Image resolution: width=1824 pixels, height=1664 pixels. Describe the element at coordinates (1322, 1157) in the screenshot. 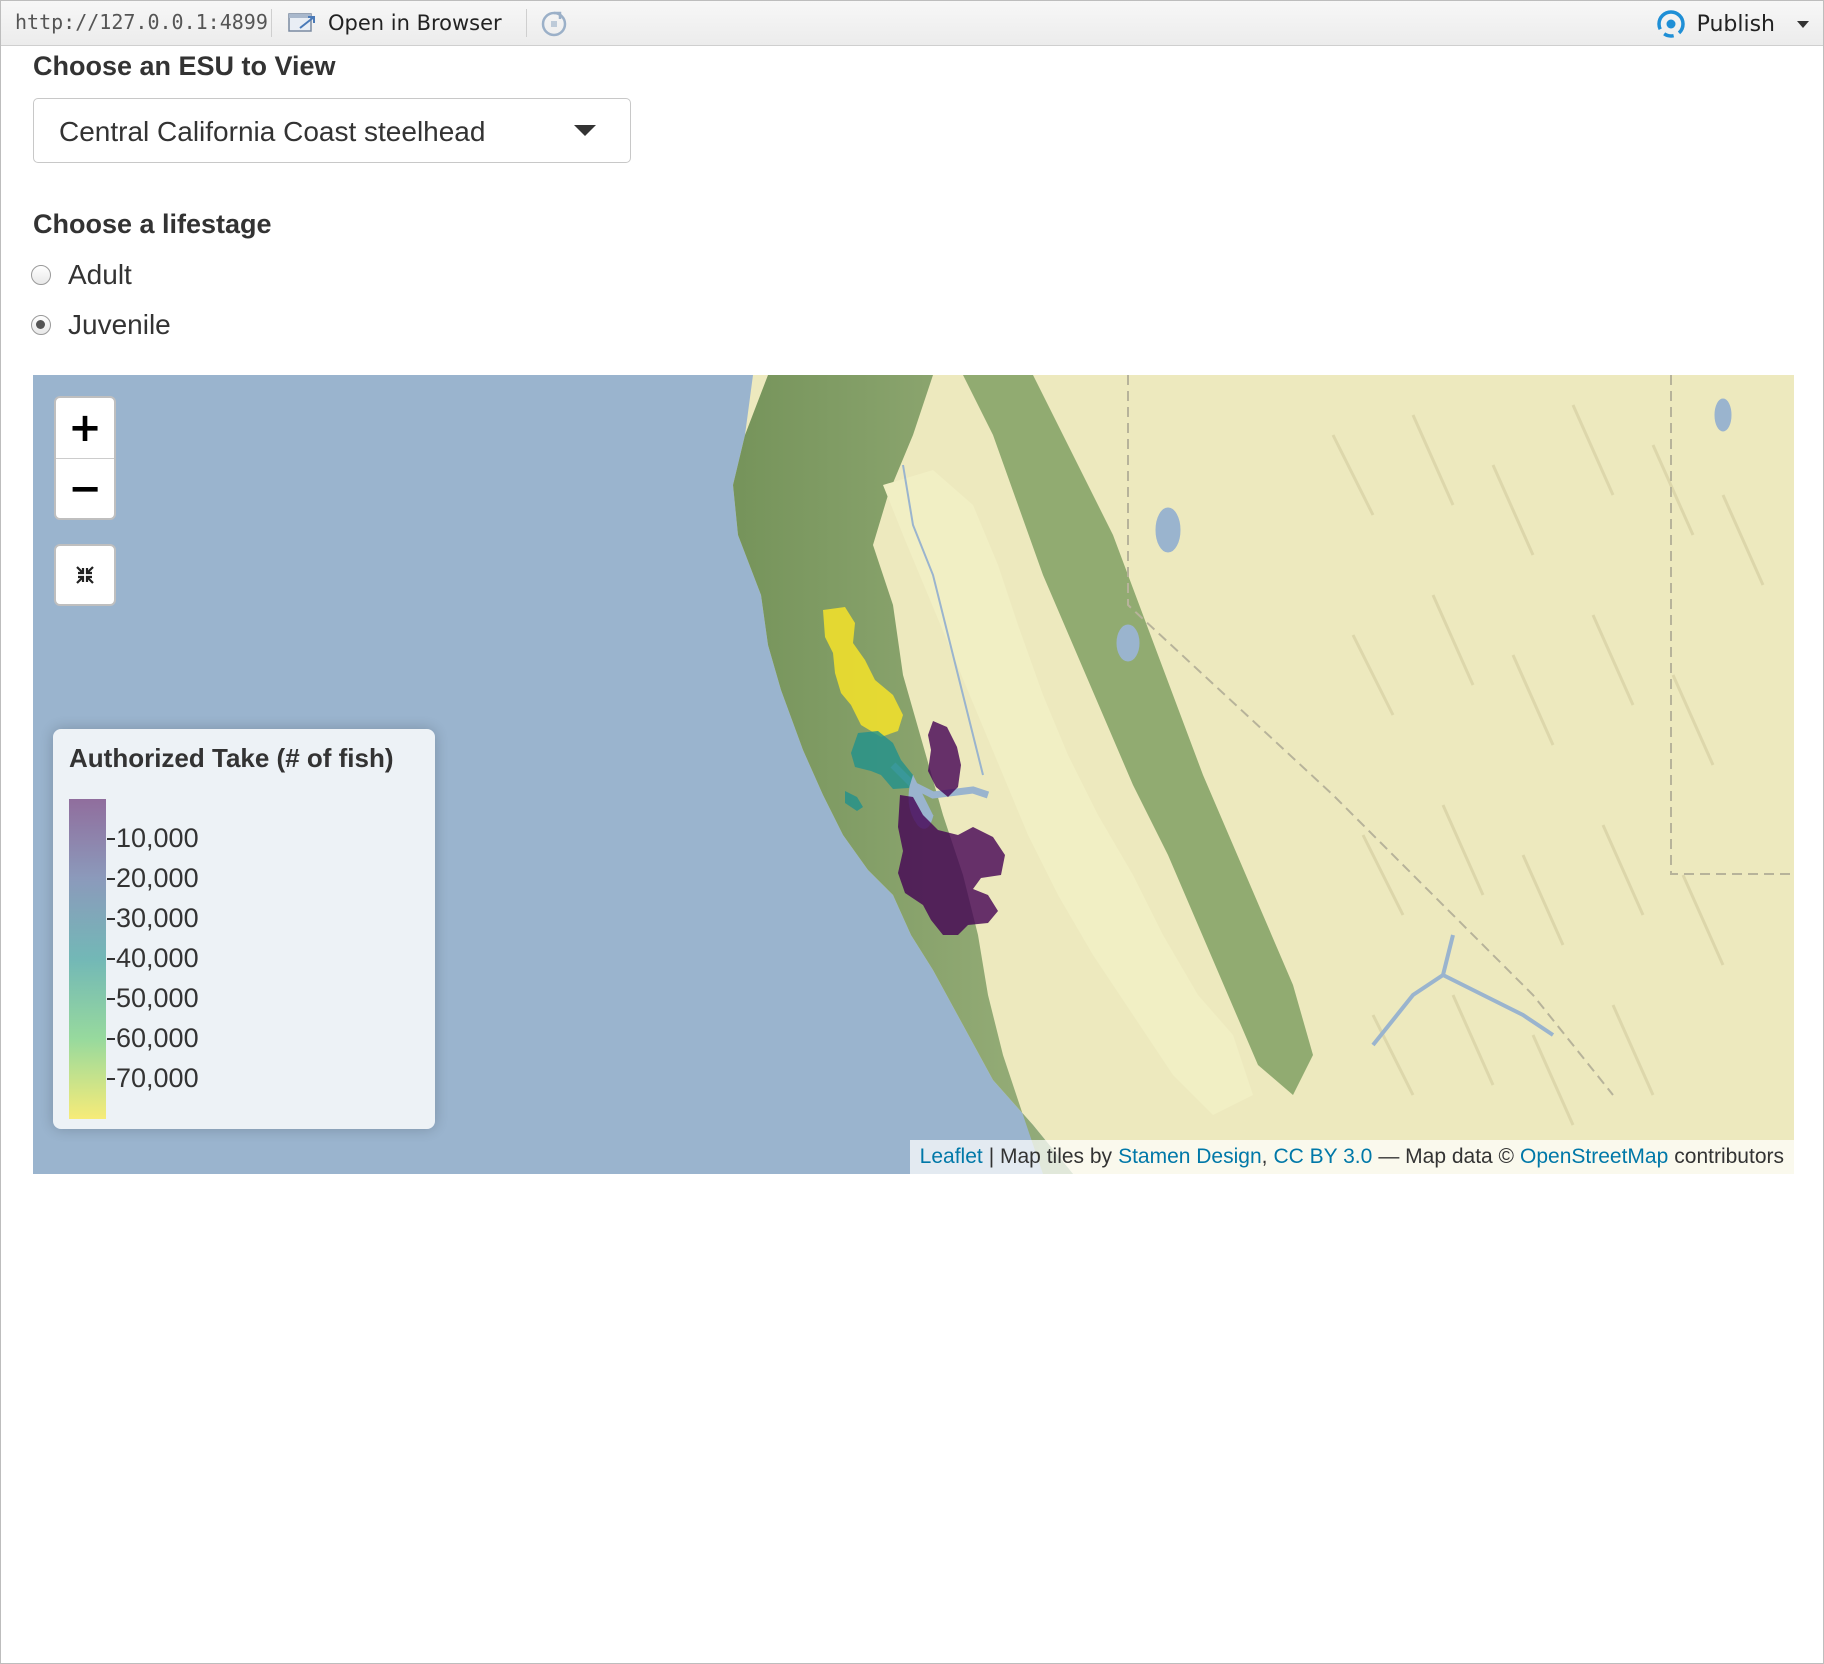

I see `license-link: CC BY 3.0` at that location.